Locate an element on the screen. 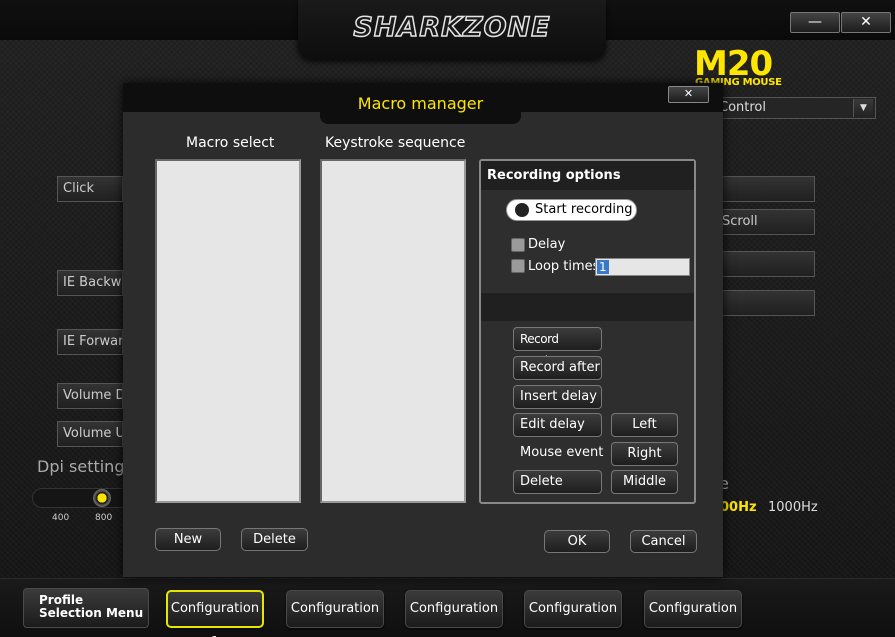 Image resolution: width=895 pixels, height=637 pixels. mouse-left-button: Left is located at coordinates (644, 425).